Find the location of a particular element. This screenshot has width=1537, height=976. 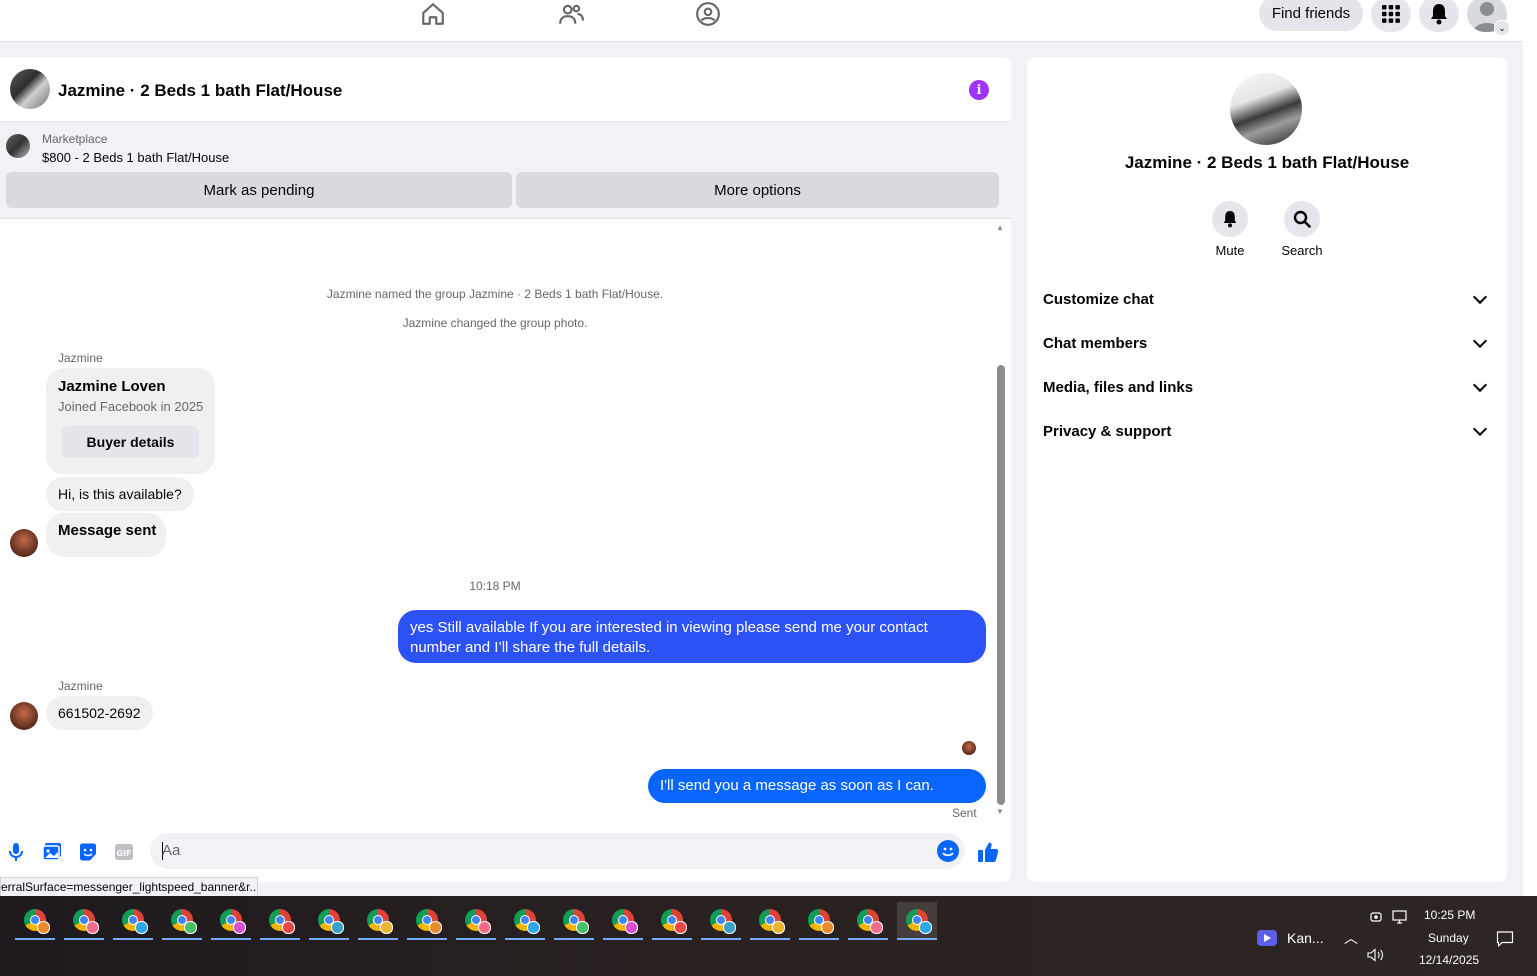

page-scrollbar is located at coordinates (1530, 448).